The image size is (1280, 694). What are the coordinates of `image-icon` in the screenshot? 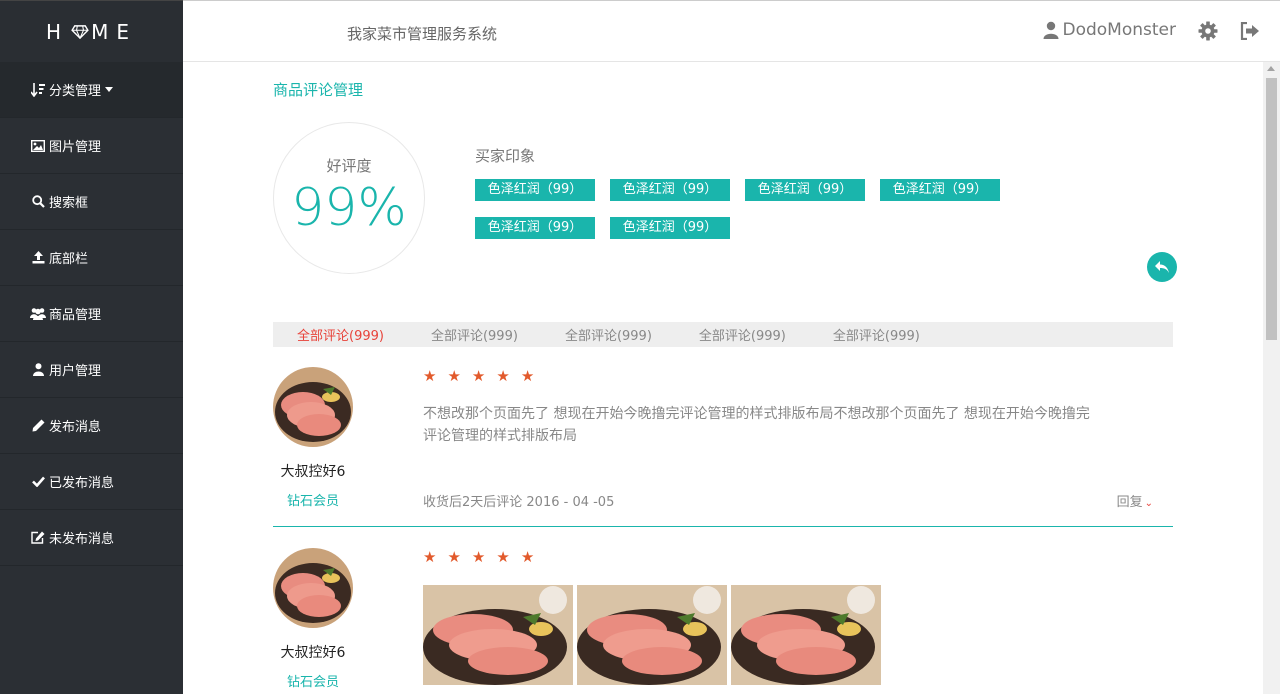 It's located at (38, 145).